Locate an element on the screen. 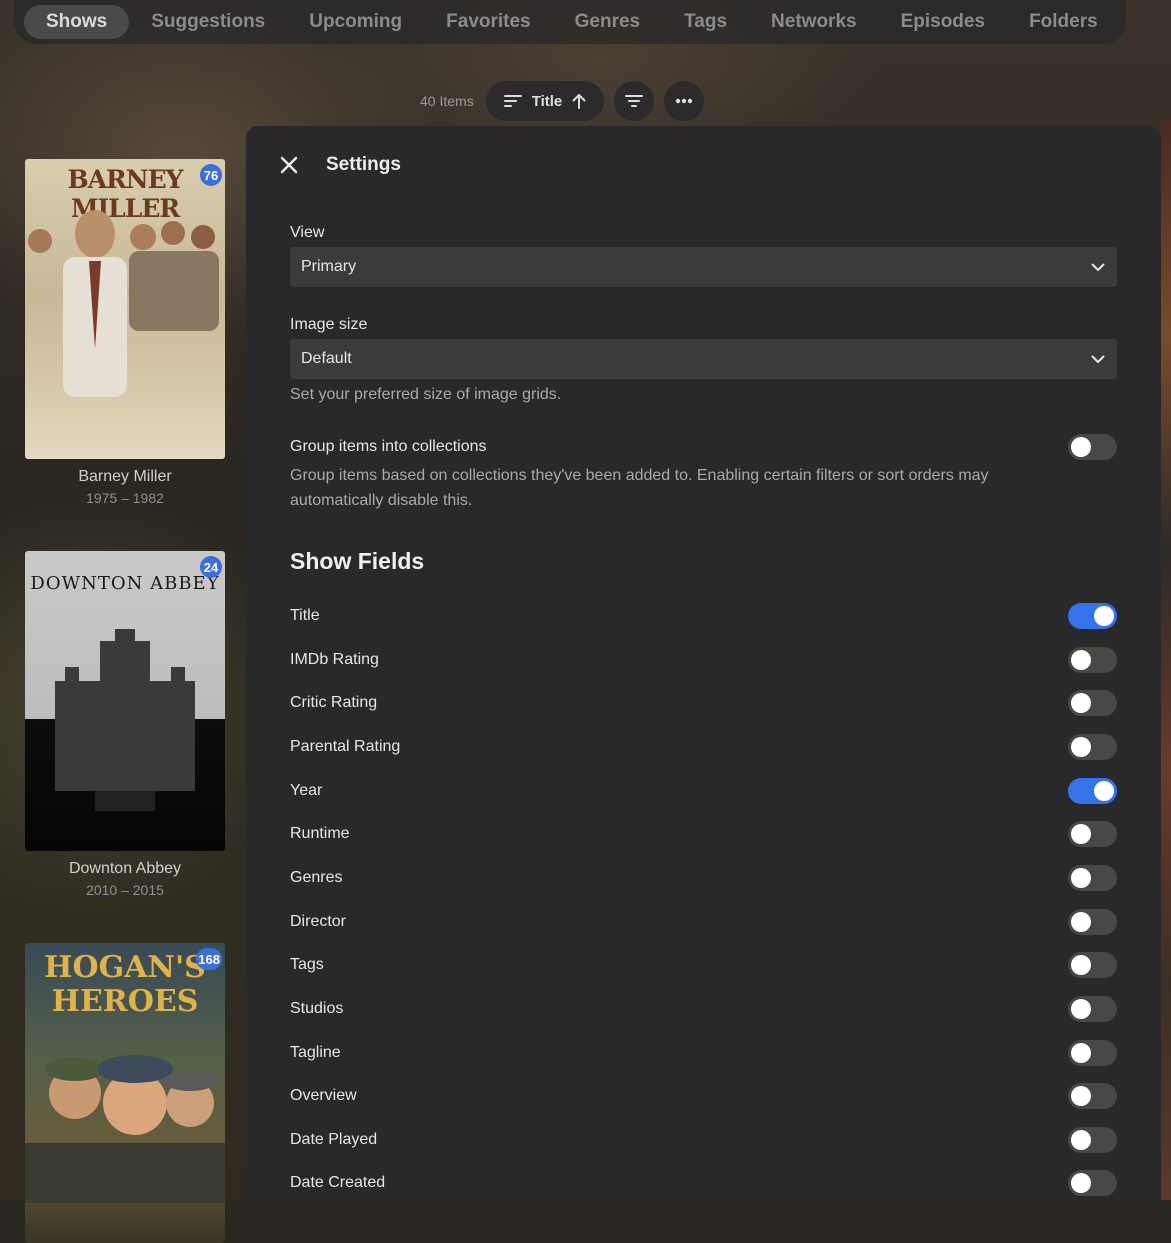 The height and width of the screenshot is (1243, 1171). field-toggle-director is located at coordinates (1092, 921).